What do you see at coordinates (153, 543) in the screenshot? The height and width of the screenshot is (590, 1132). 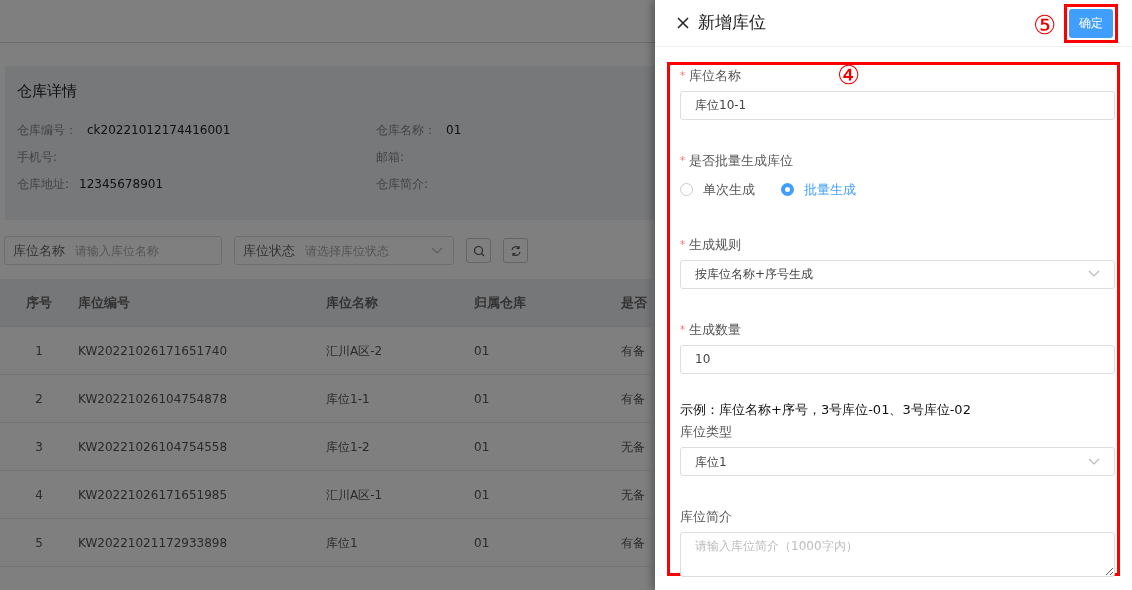 I see `table-cell-text: KW20221021172933898` at bounding box center [153, 543].